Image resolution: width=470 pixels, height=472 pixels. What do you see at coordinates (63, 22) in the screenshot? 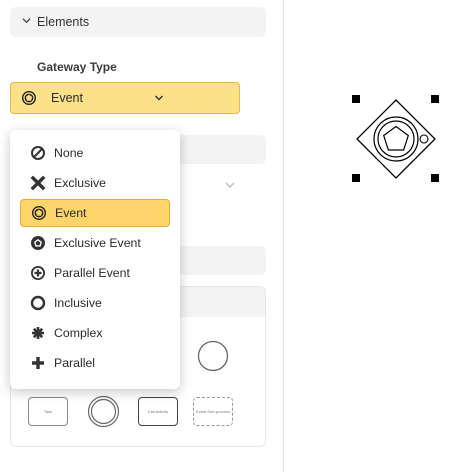
I see `section-title: Elements` at bounding box center [63, 22].